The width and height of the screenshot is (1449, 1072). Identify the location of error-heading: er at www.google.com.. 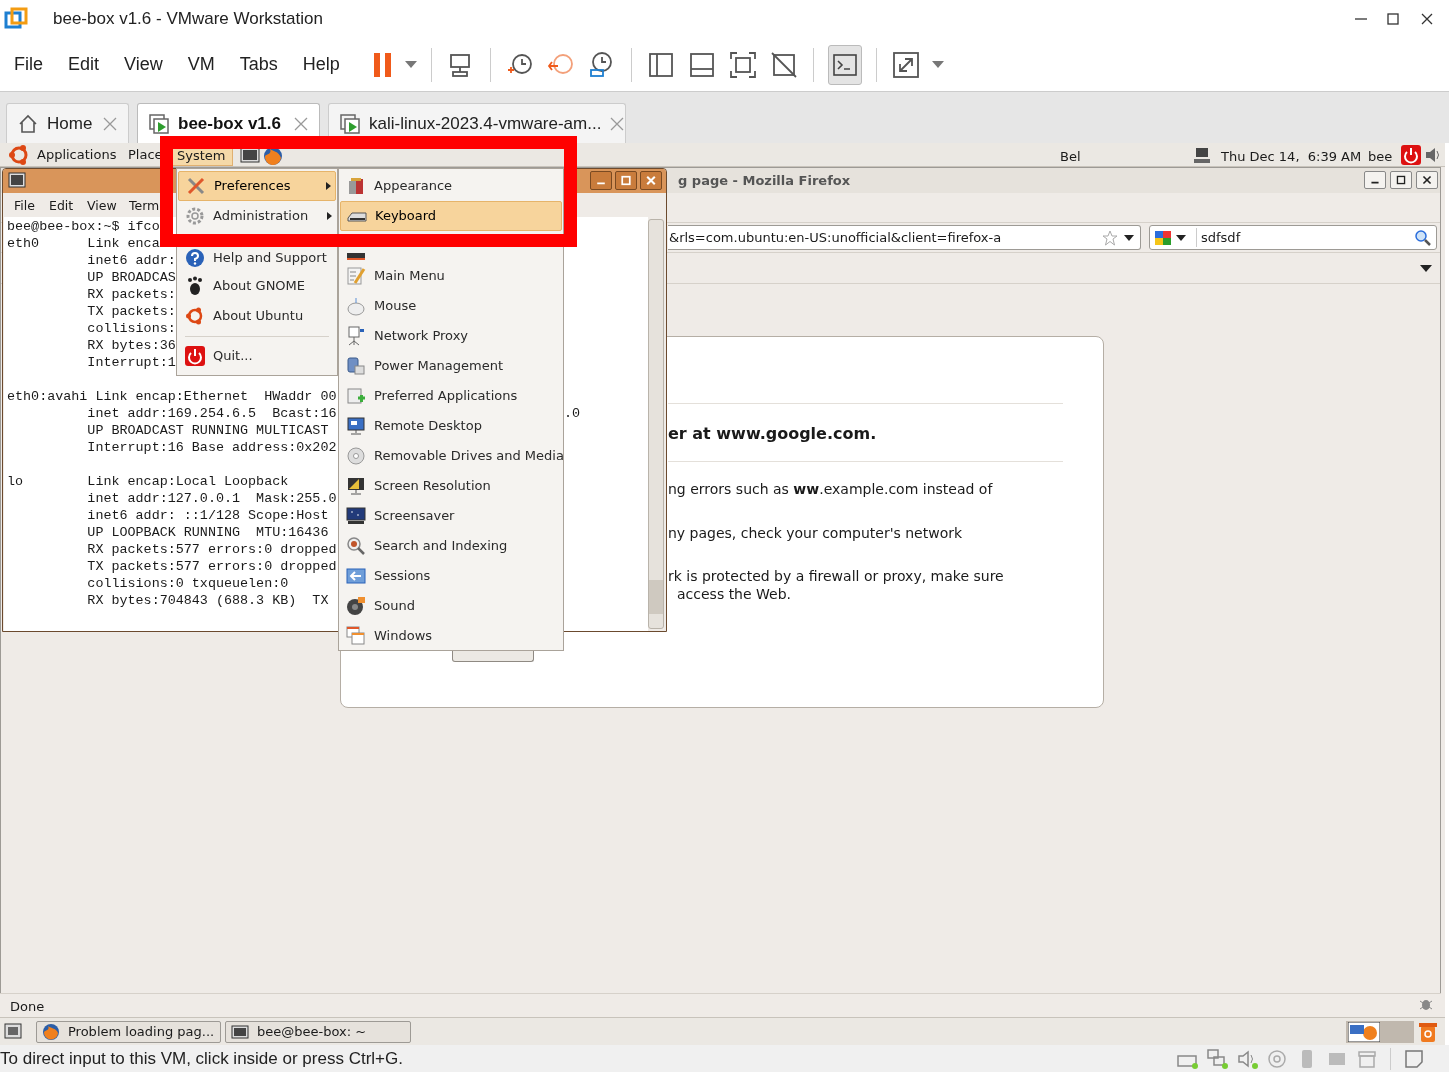
(772, 434).